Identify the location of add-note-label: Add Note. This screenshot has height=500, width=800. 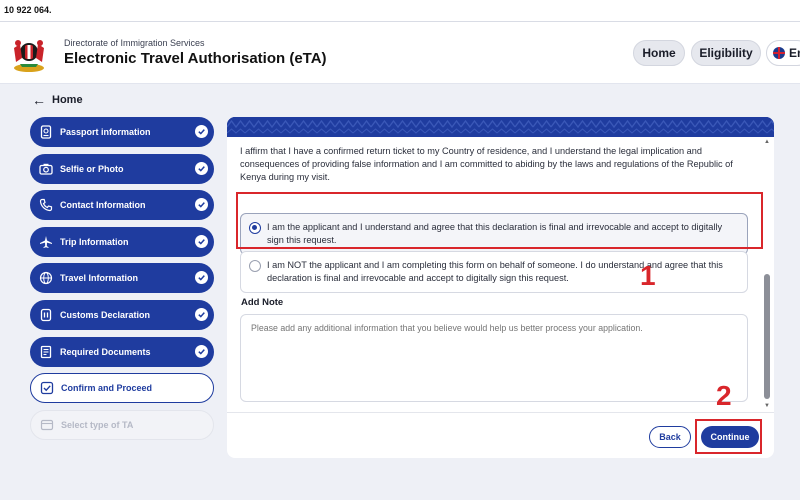
(262, 302).